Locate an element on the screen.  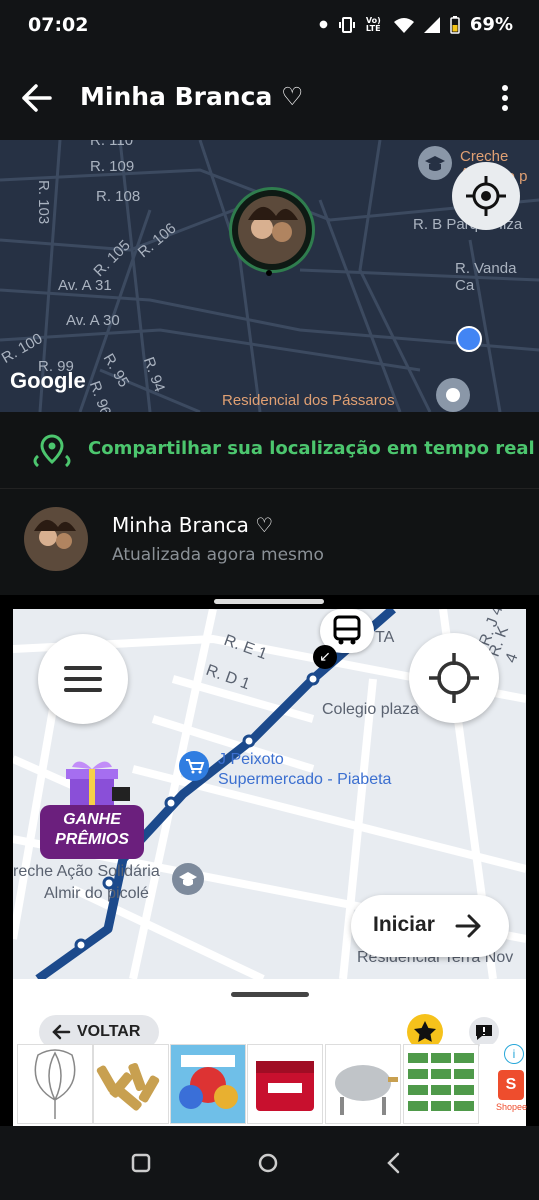
status-time: 07:02 is located at coordinates (58, 25).